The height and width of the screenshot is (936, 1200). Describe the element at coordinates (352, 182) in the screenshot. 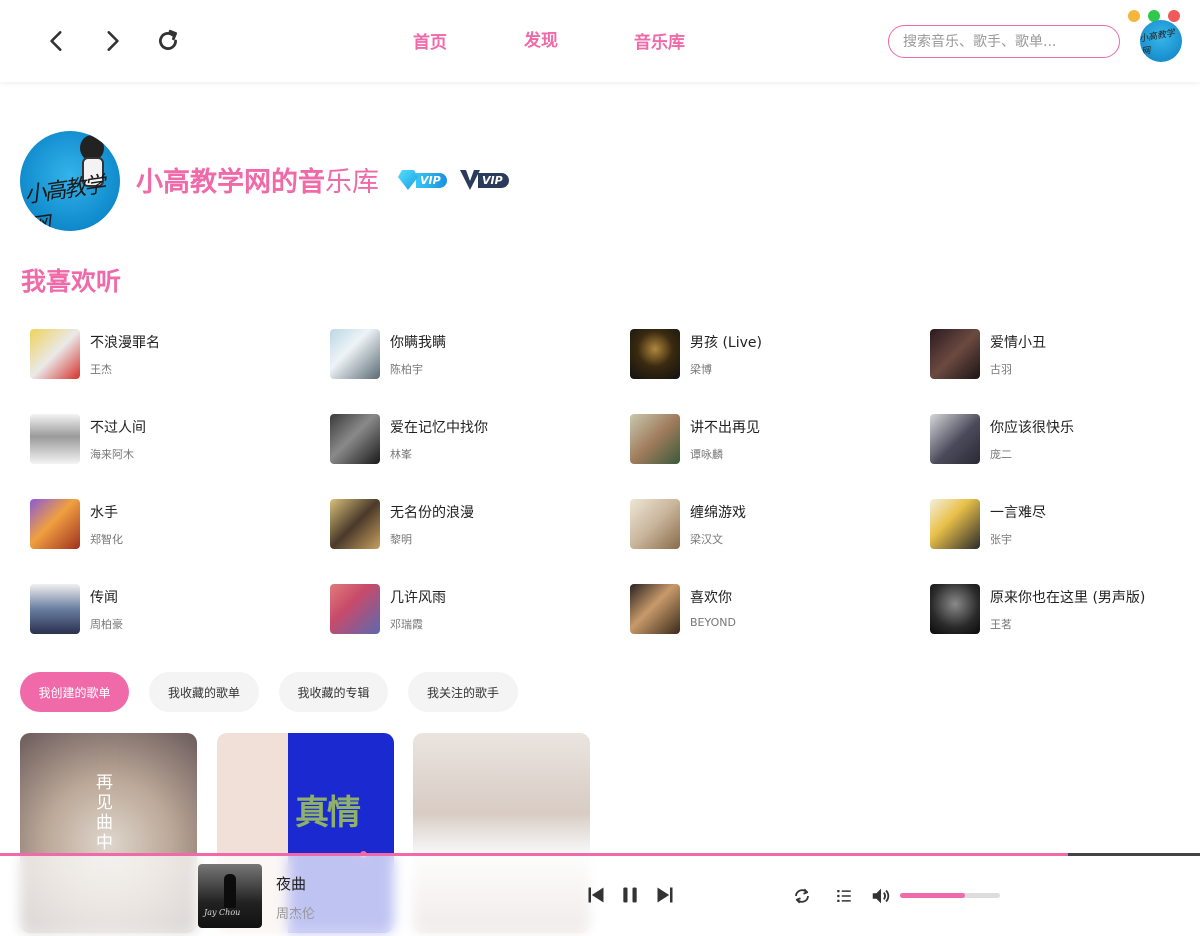

I see `library-title-light: 乐库` at that location.